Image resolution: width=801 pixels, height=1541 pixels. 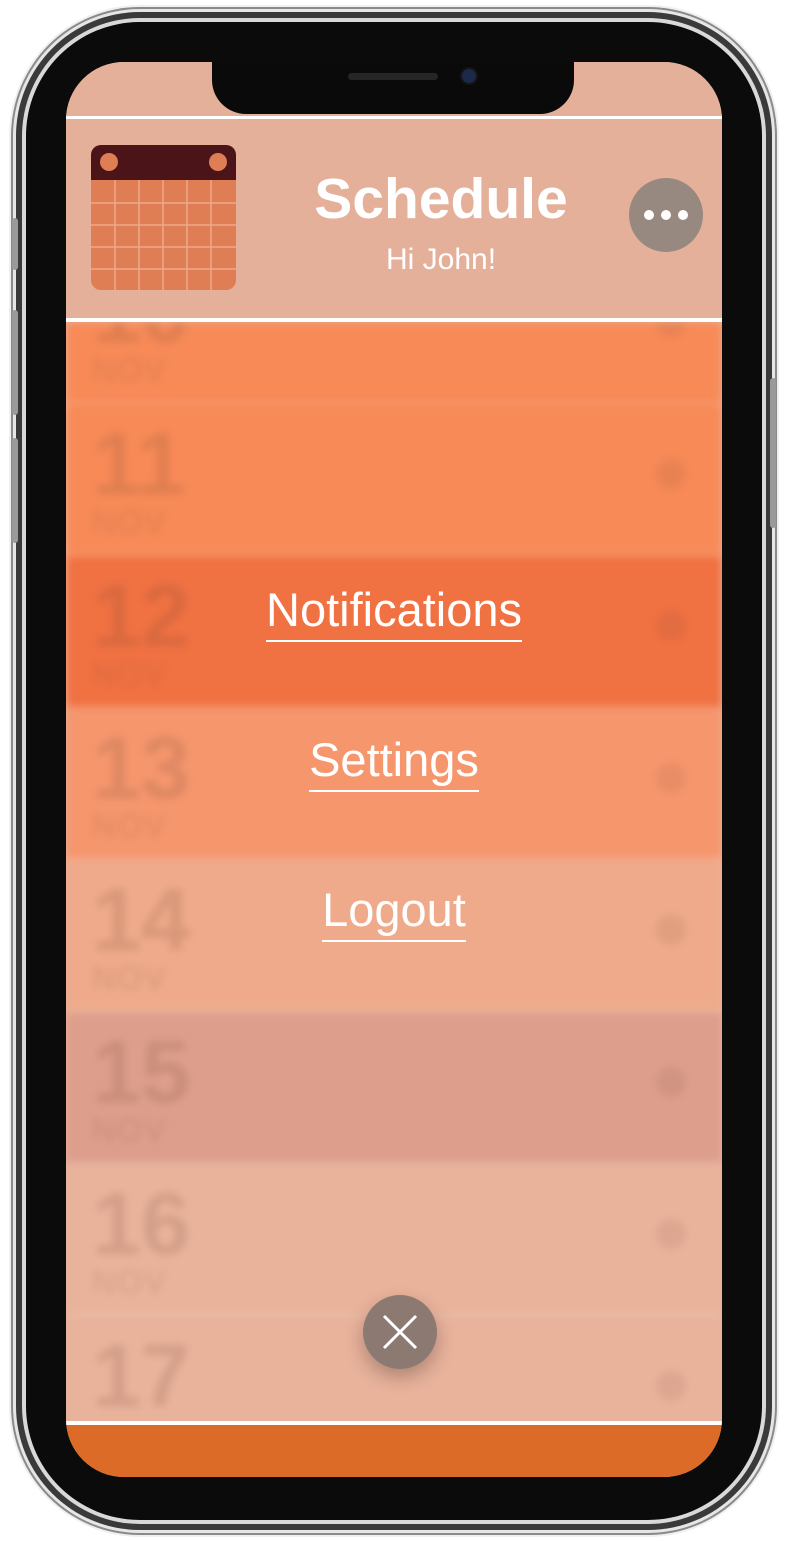 I want to click on more-options-button, so click(x=666, y=215).